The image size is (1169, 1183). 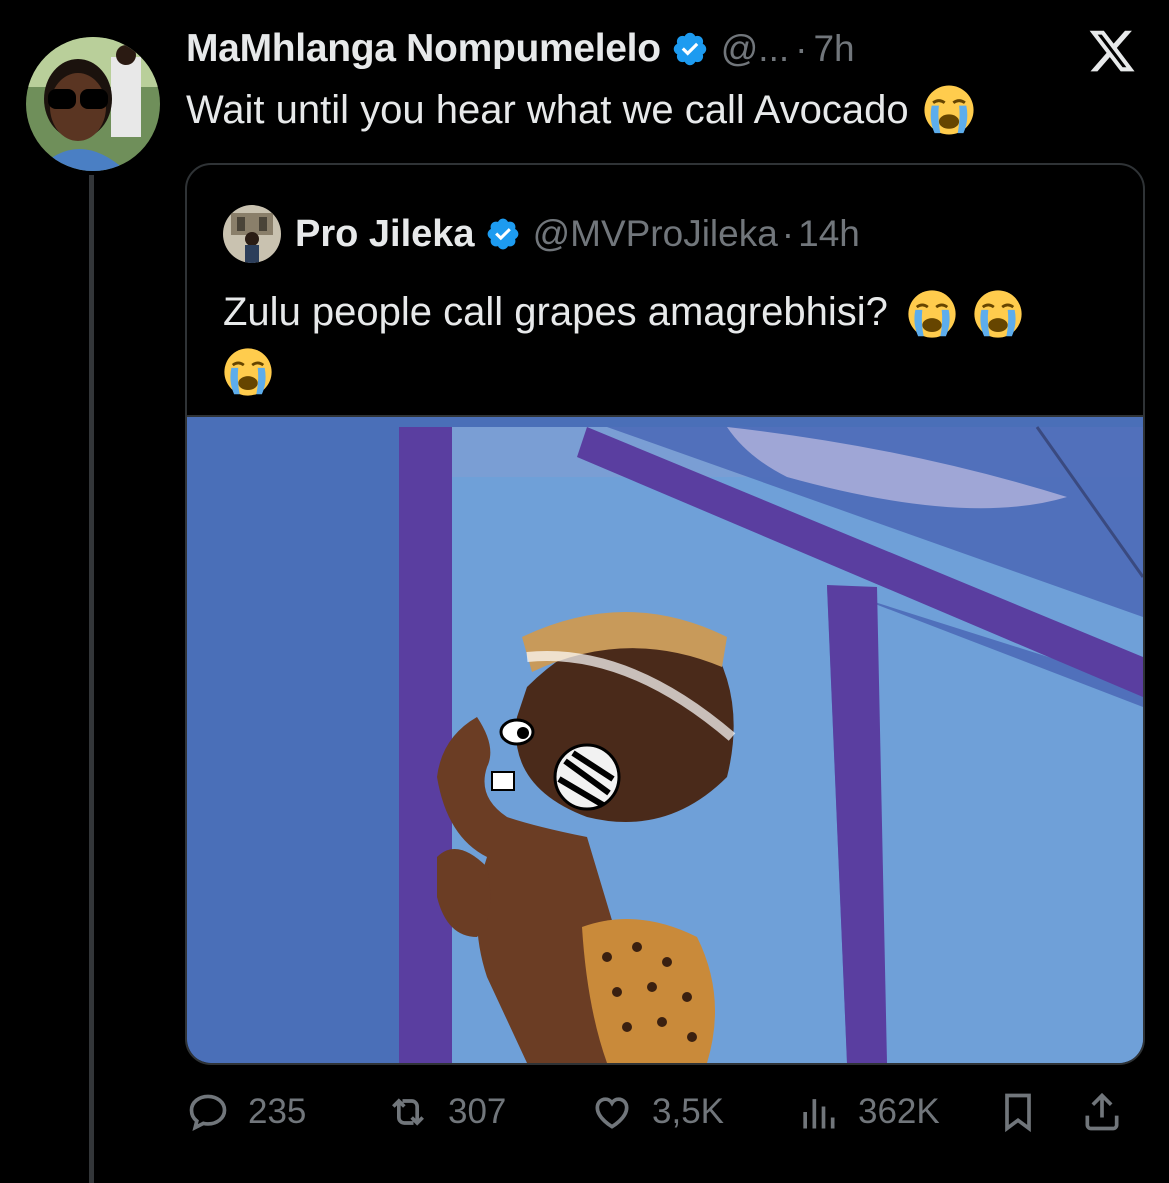 I want to click on x-logo-icon, so click(x=1112, y=51).